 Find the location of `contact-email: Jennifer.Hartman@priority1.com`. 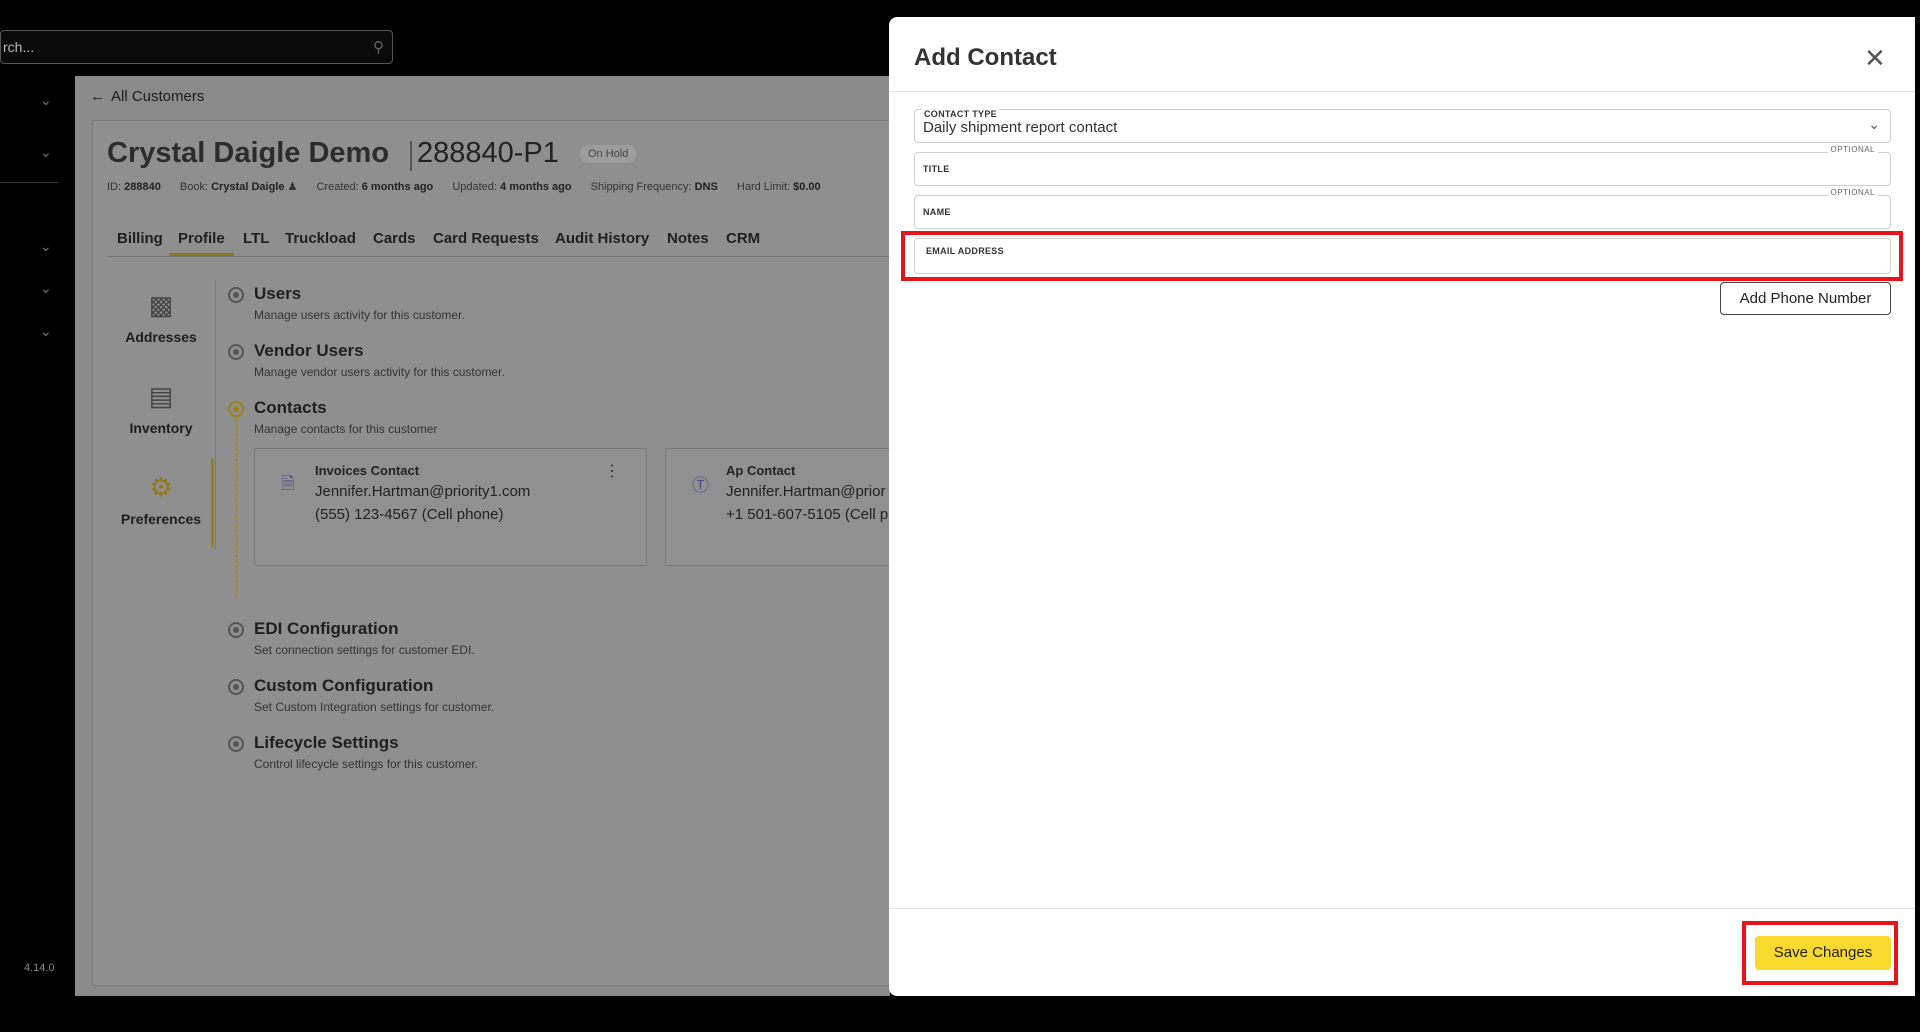

contact-email: Jennifer.Hartman@priority1.com is located at coordinates (423, 491).